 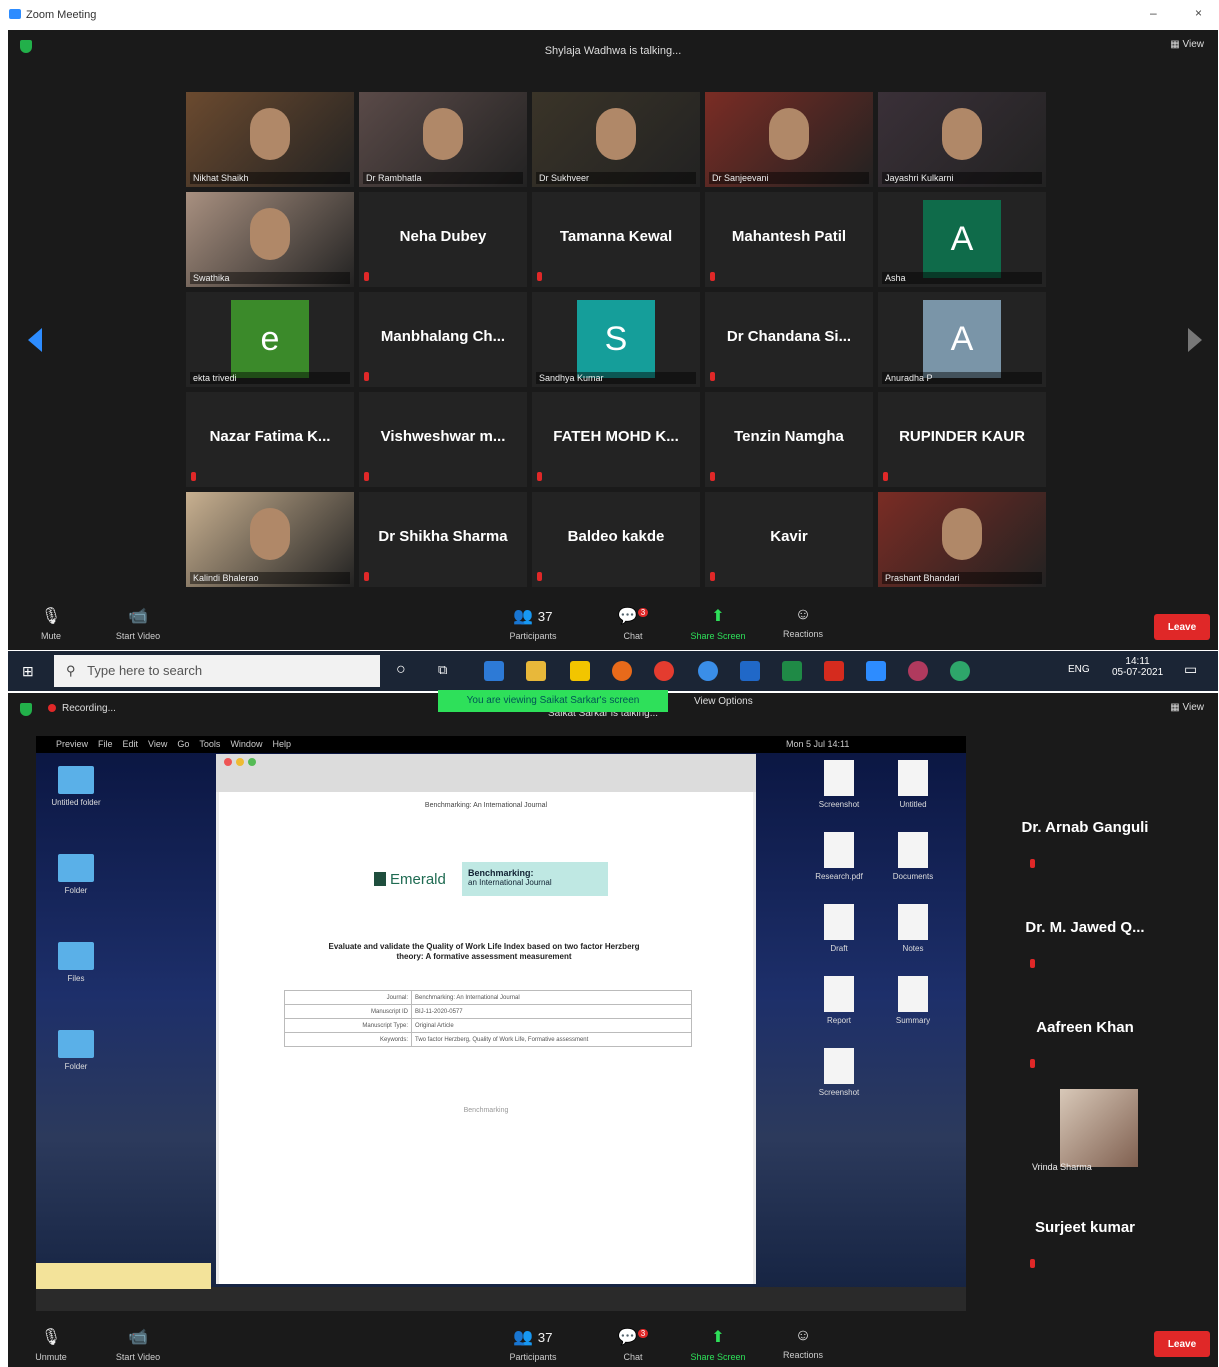 I want to click on participant-tile: Dr Sanjeevani, so click(x=789, y=139).